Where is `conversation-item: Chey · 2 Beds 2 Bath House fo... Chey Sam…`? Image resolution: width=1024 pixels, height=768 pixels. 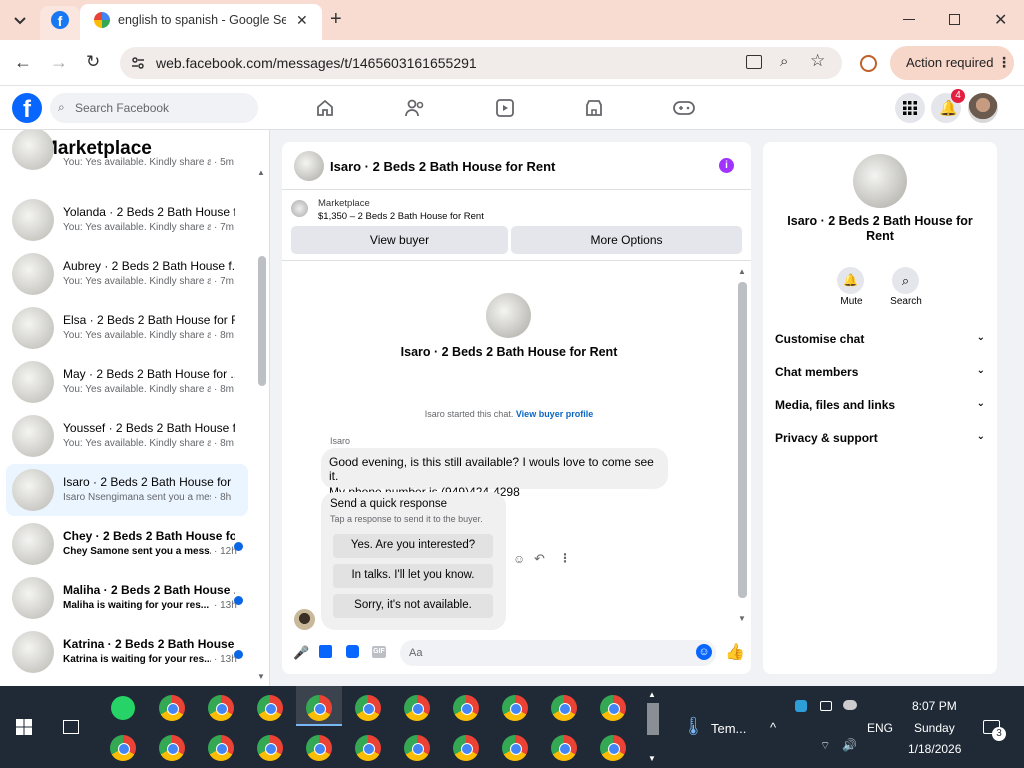
conversation-item: Chey · 2 Beds 2 Bath House fo... Chey Sam… is located at coordinates (127, 544).